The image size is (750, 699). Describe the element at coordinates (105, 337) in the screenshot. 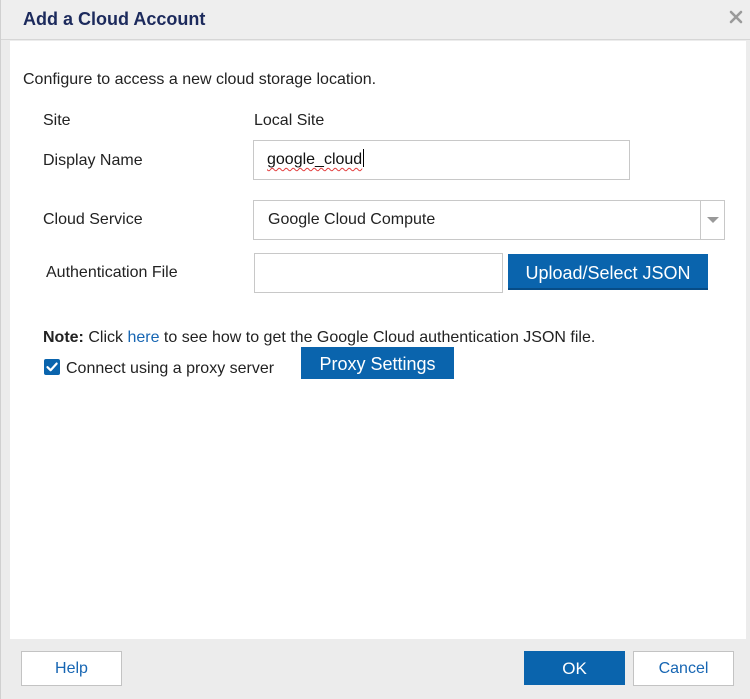

I see `note-text-before: Click` at that location.